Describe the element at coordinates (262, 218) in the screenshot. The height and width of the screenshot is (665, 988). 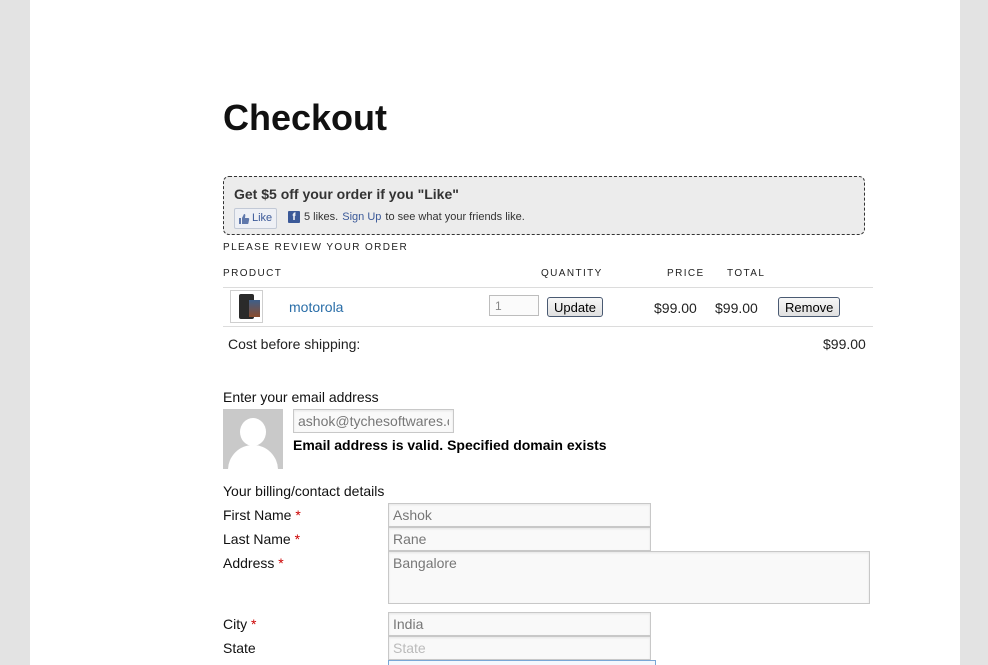
I see `like-label: Like` at that location.